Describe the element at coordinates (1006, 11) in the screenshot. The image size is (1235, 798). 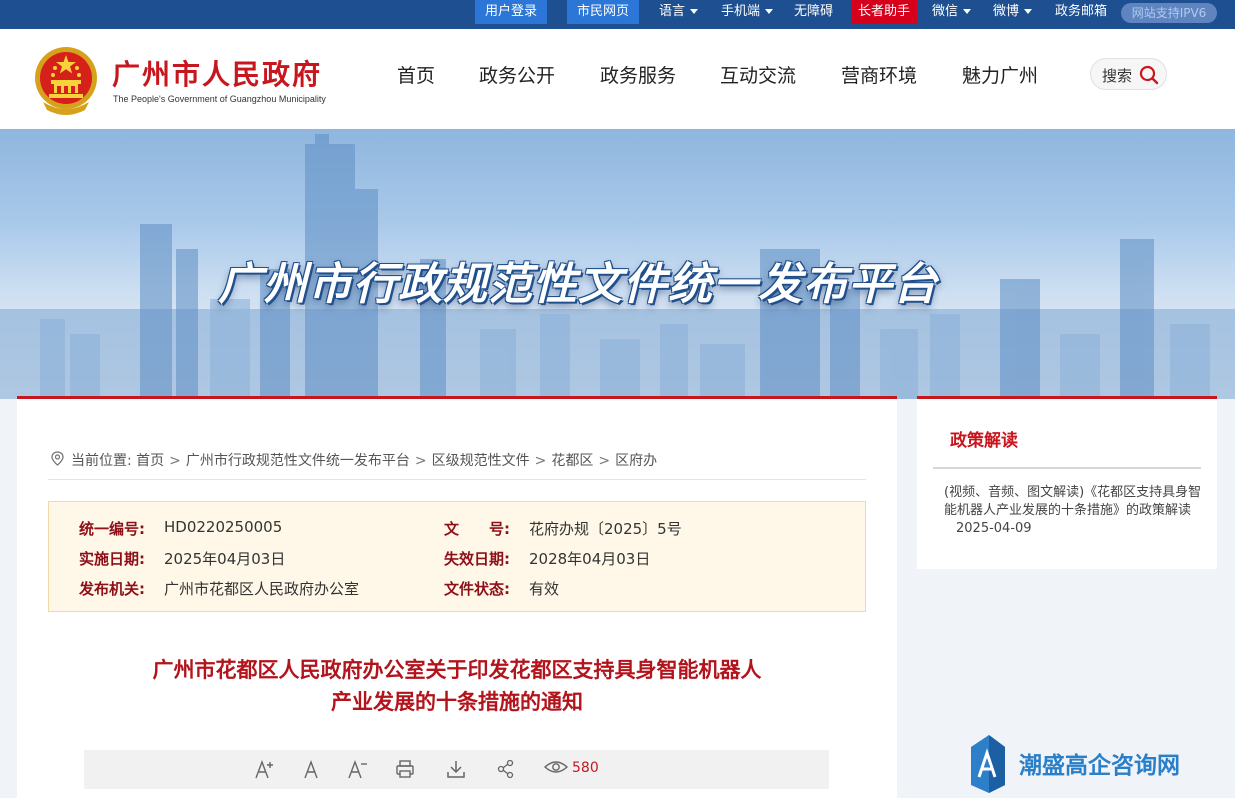
I see `weibo-label: 微博` at that location.